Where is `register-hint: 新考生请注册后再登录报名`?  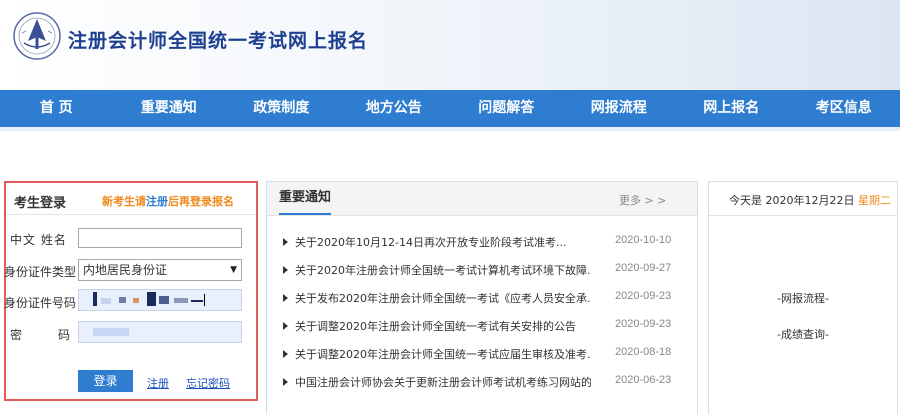
register-hint: 新考生请注册后再登录报名 is located at coordinates (168, 201).